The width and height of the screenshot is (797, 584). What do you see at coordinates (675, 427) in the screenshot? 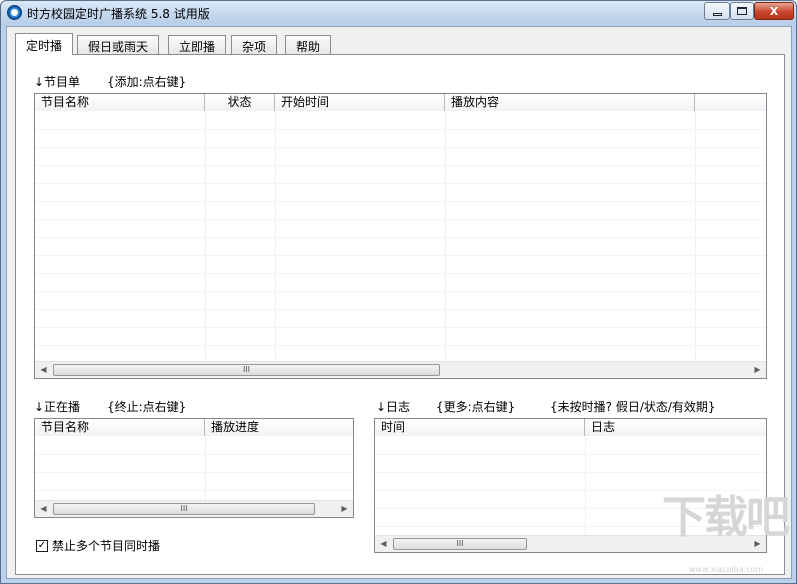
I see `col-log: 日志` at bounding box center [675, 427].